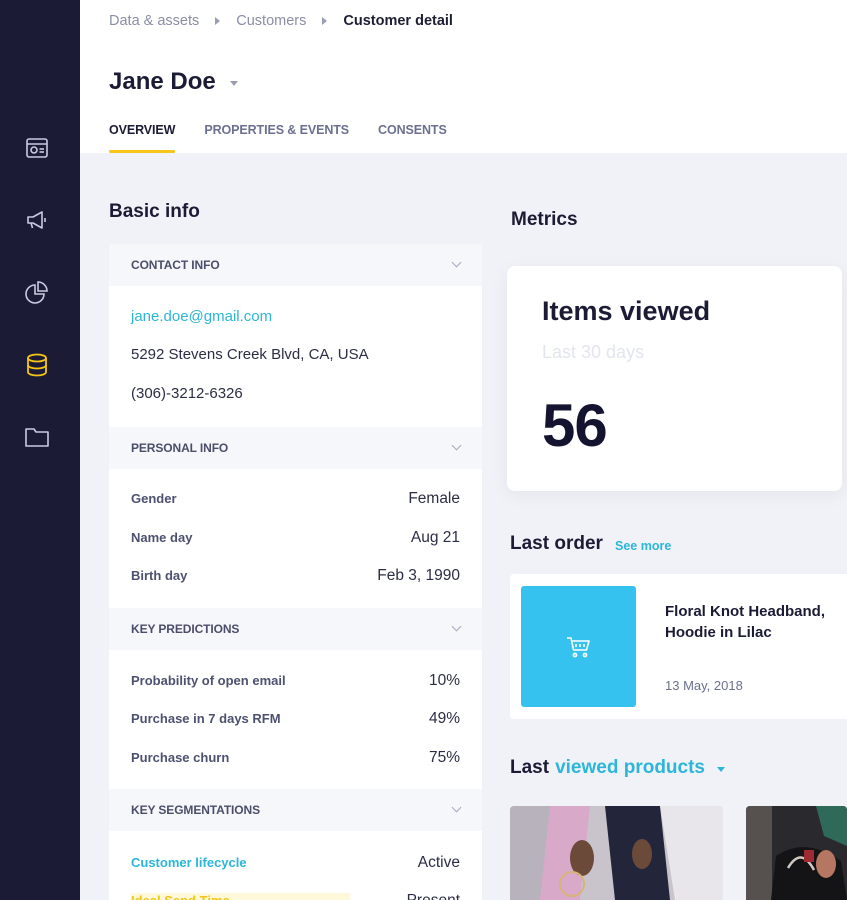  What do you see at coordinates (295, 863) in the screenshot?
I see `info-row-customer-lifecycle: Customer lifecycle Active` at bounding box center [295, 863].